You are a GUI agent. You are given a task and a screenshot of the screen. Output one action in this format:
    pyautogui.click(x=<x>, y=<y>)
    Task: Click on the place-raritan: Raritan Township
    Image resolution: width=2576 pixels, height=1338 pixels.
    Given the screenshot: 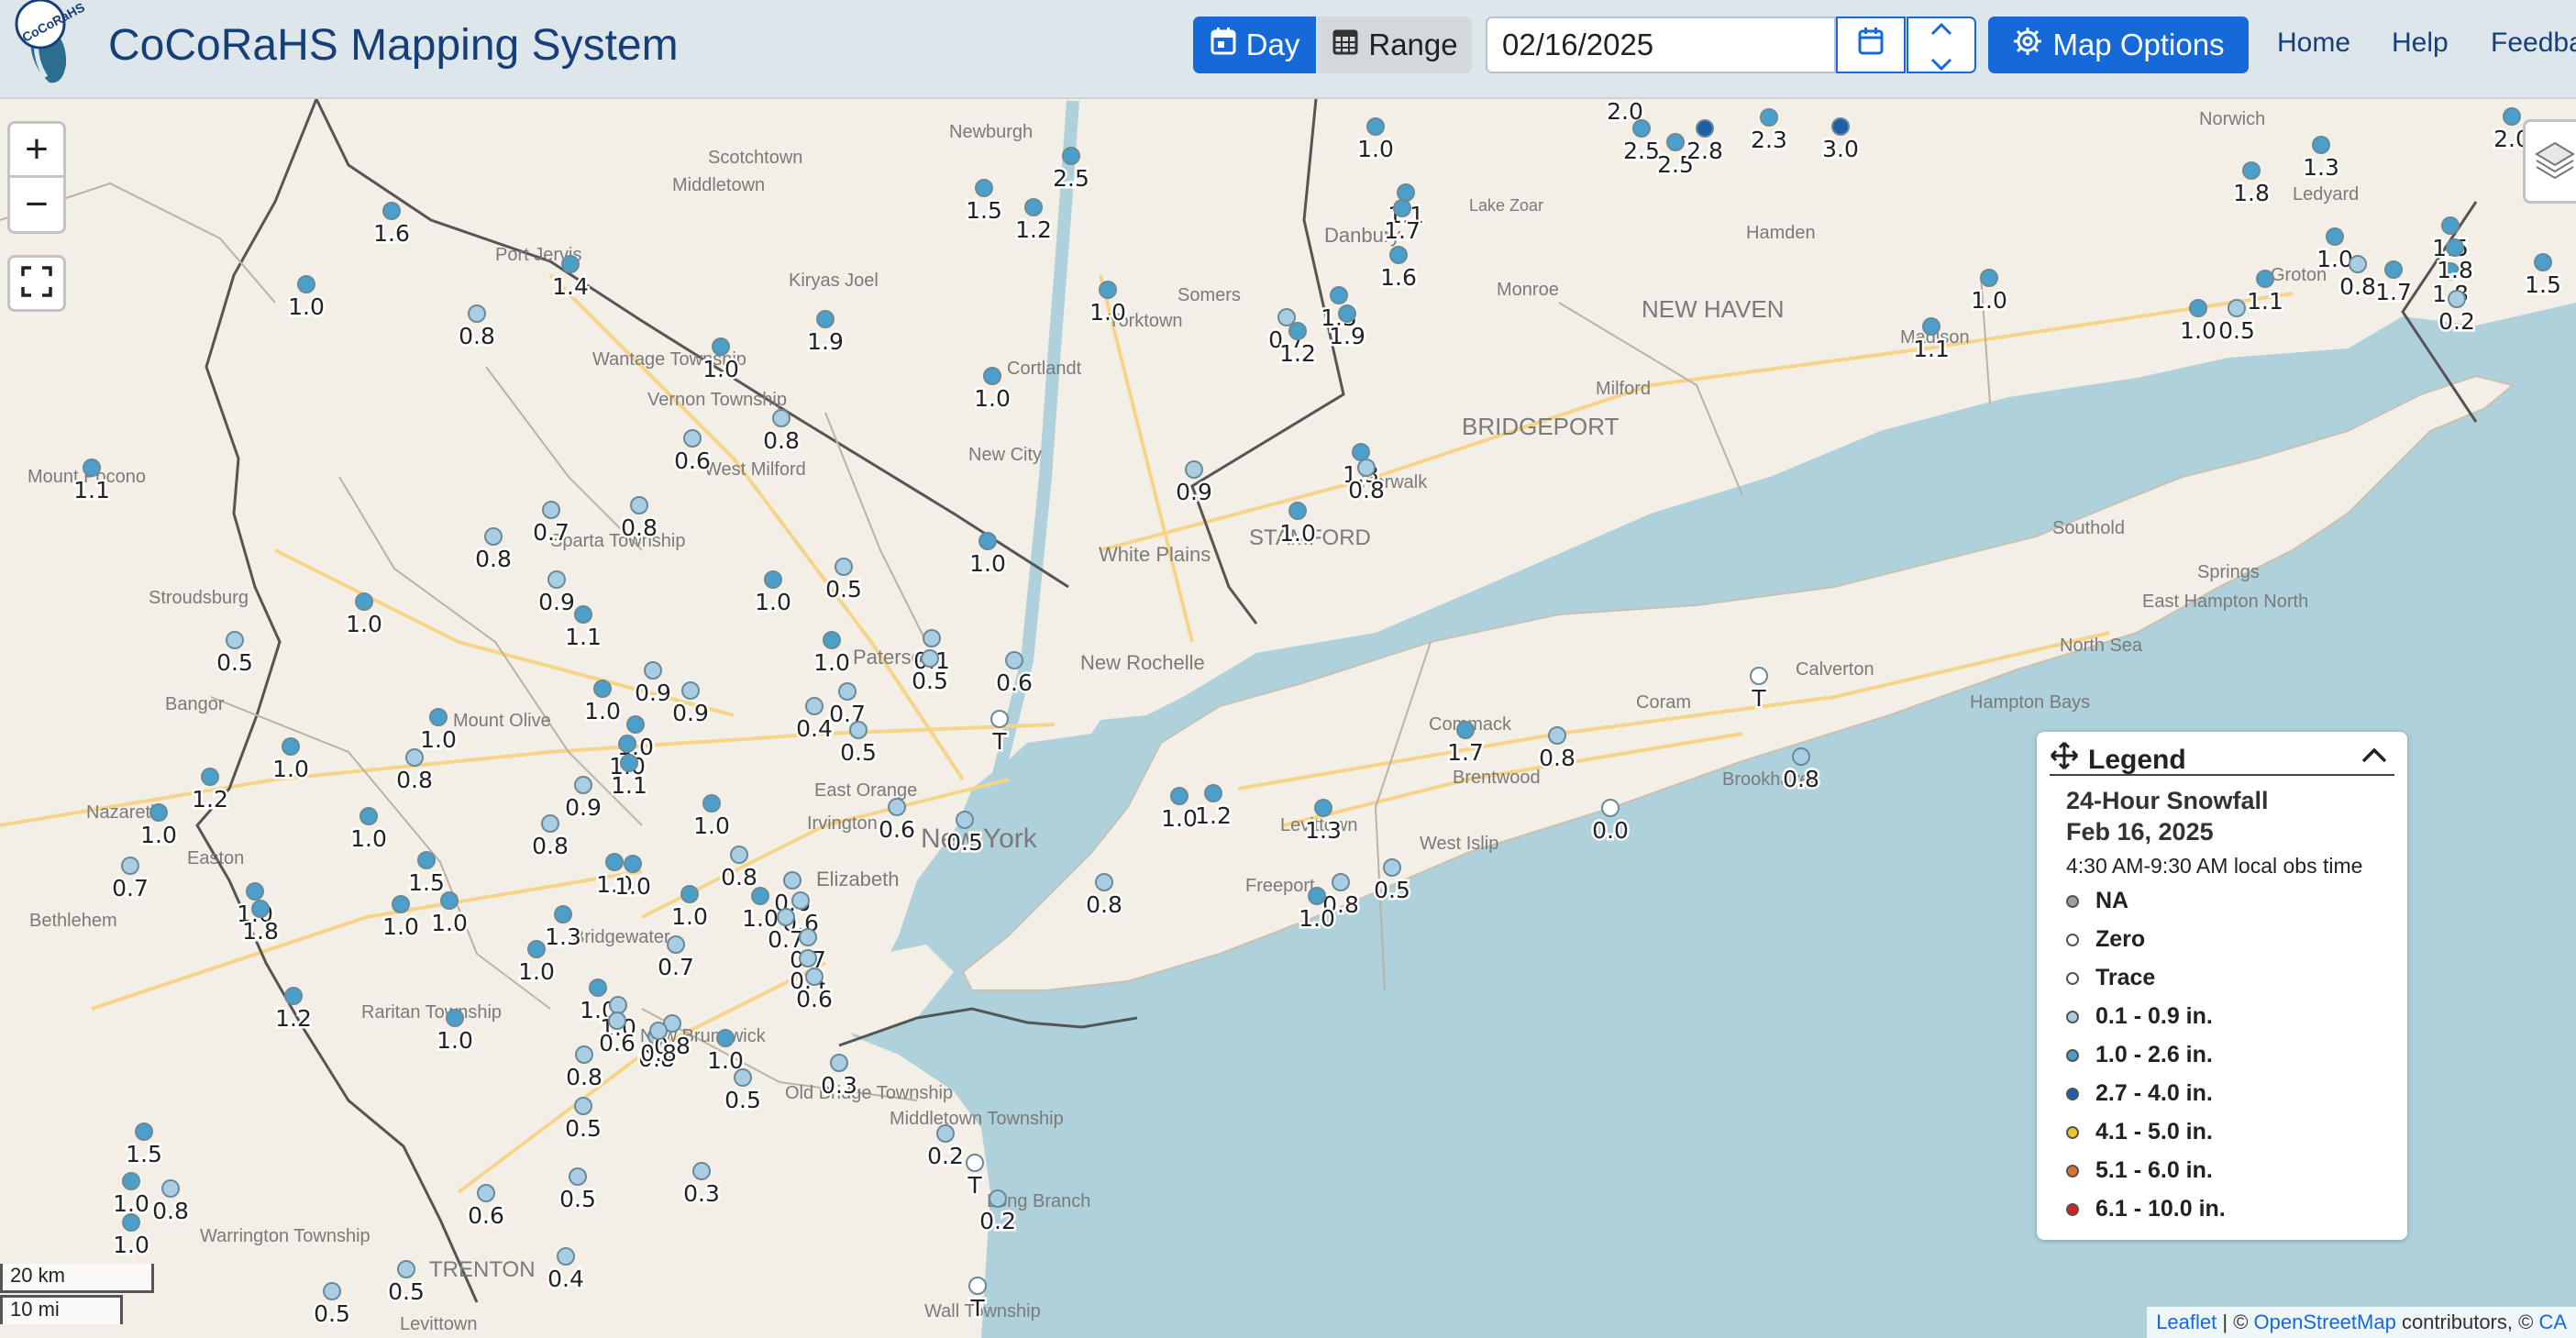 What is the action you would take?
    pyautogui.click(x=431, y=1012)
    